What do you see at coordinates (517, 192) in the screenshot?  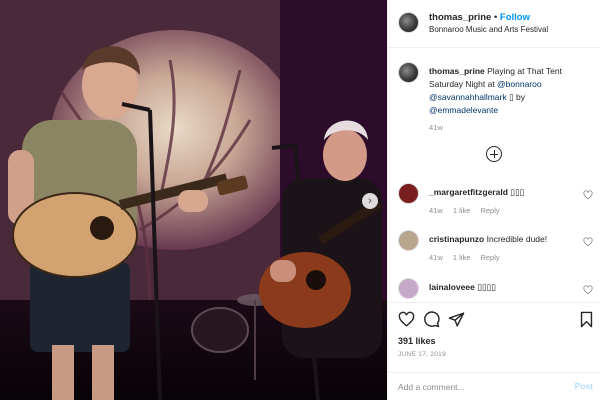 I see `comment-body: ▯▯▯` at bounding box center [517, 192].